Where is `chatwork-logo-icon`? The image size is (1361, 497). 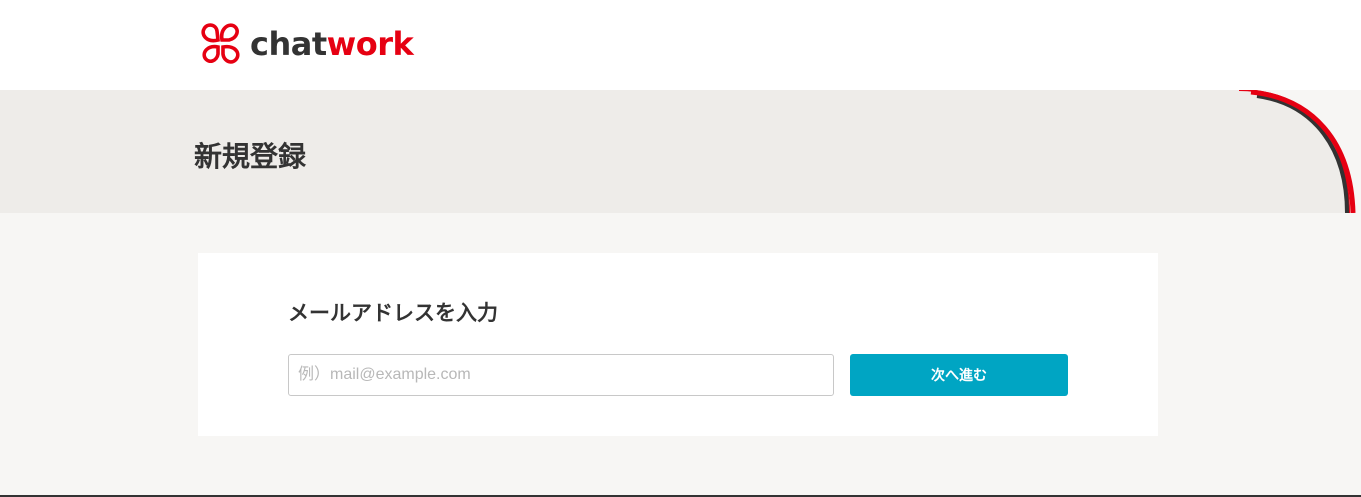
chatwork-logo-icon is located at coordinates (220, 43).